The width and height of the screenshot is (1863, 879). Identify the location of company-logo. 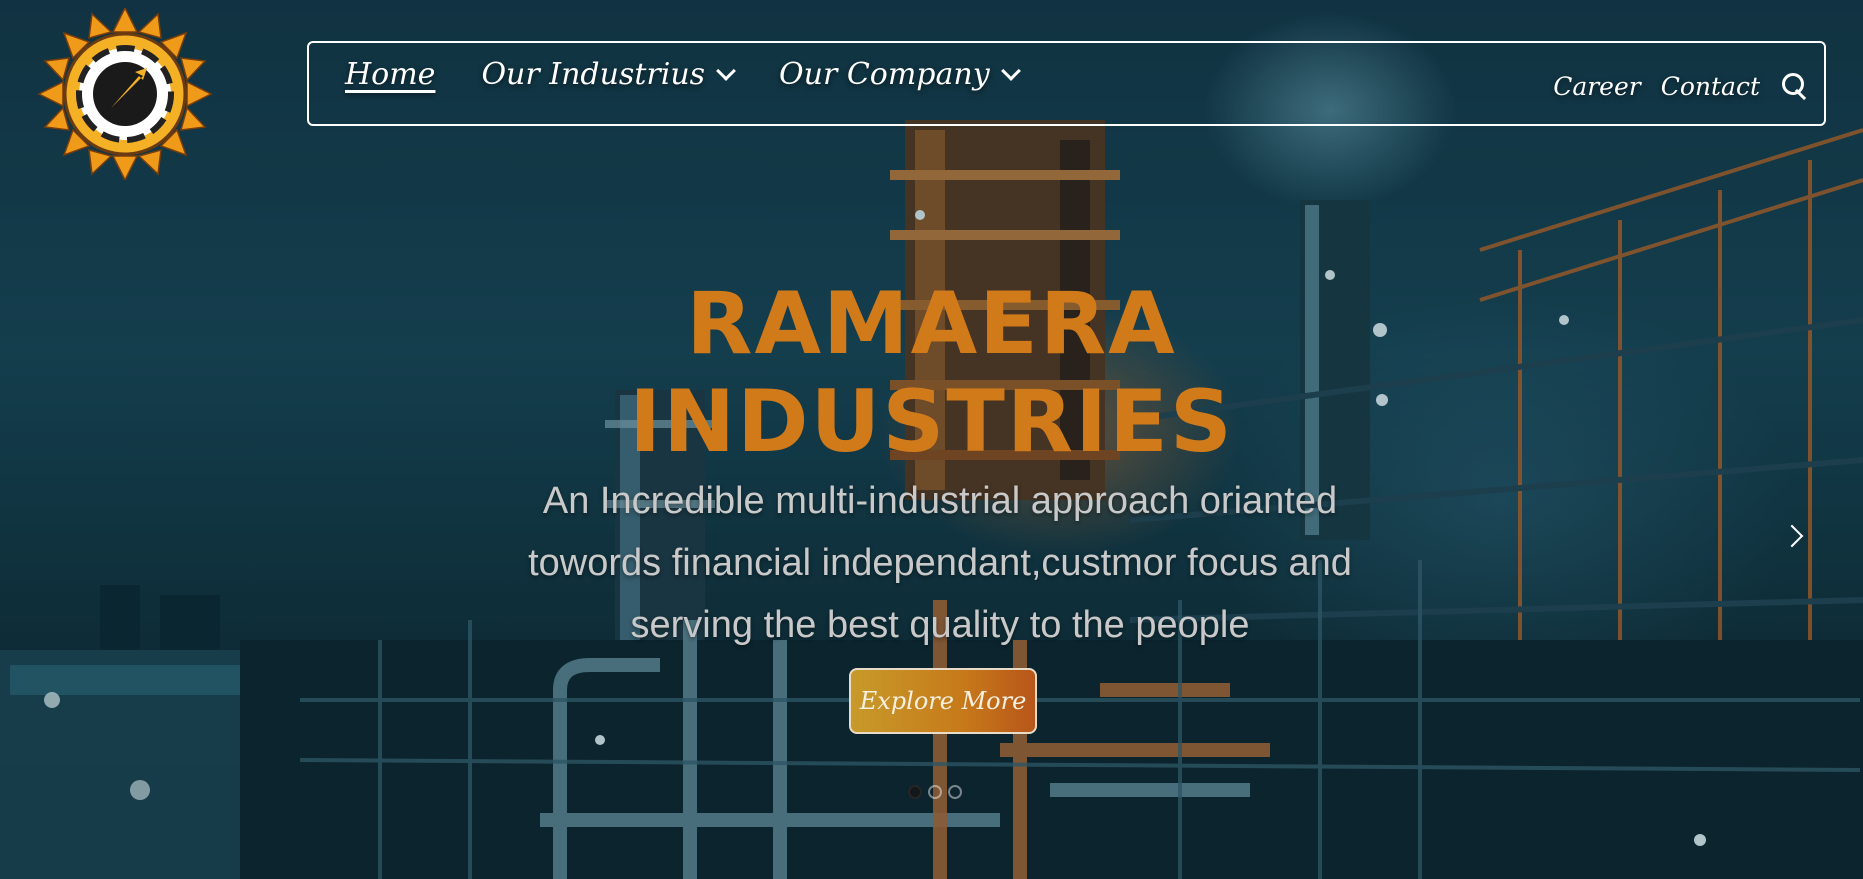
(125, 94).